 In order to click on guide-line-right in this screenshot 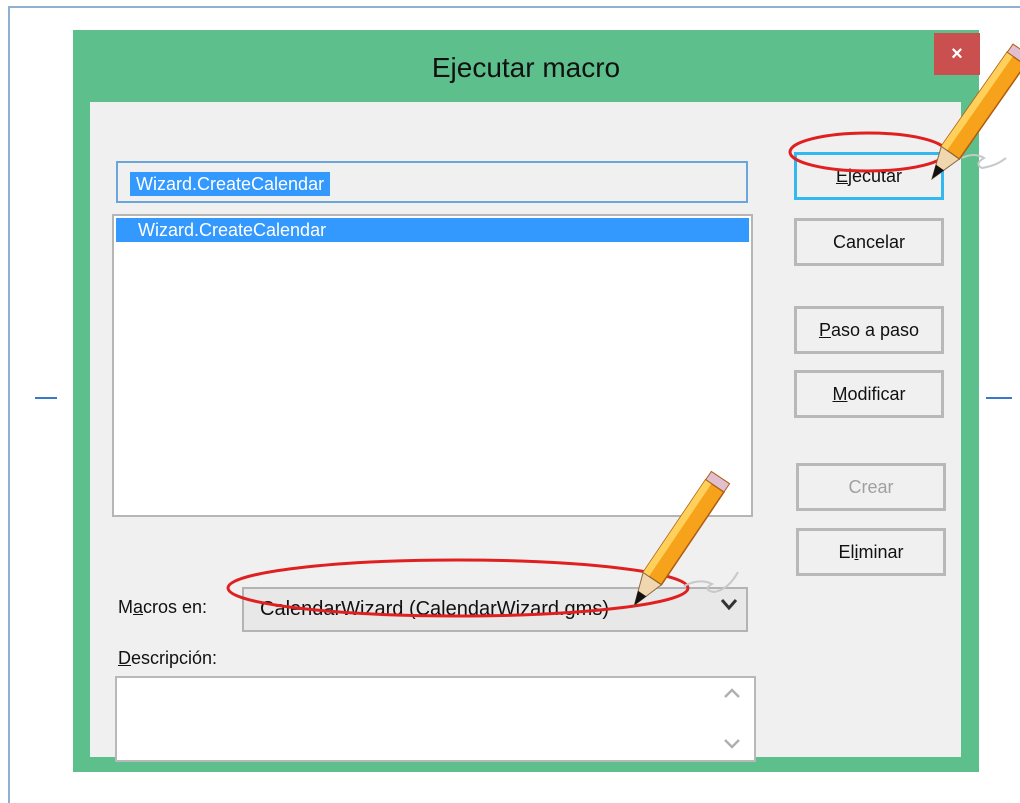, I will do `click(999, 398)`.